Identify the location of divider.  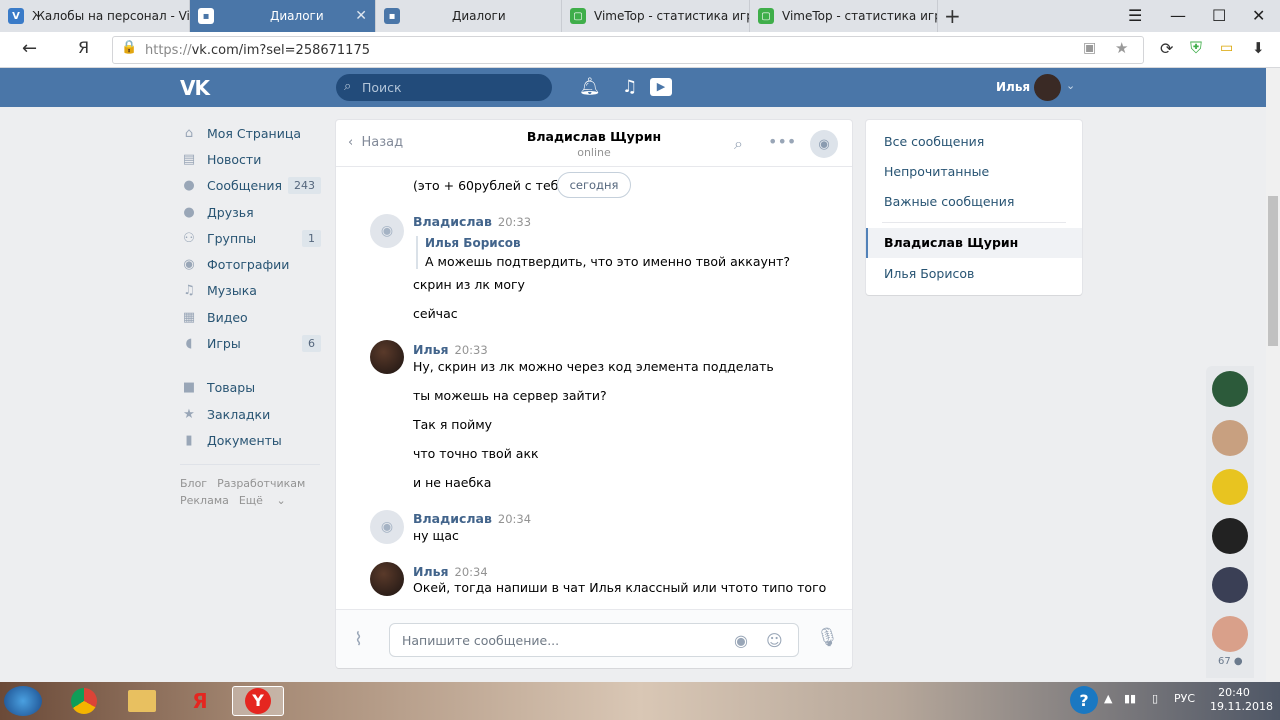
(974, 222).